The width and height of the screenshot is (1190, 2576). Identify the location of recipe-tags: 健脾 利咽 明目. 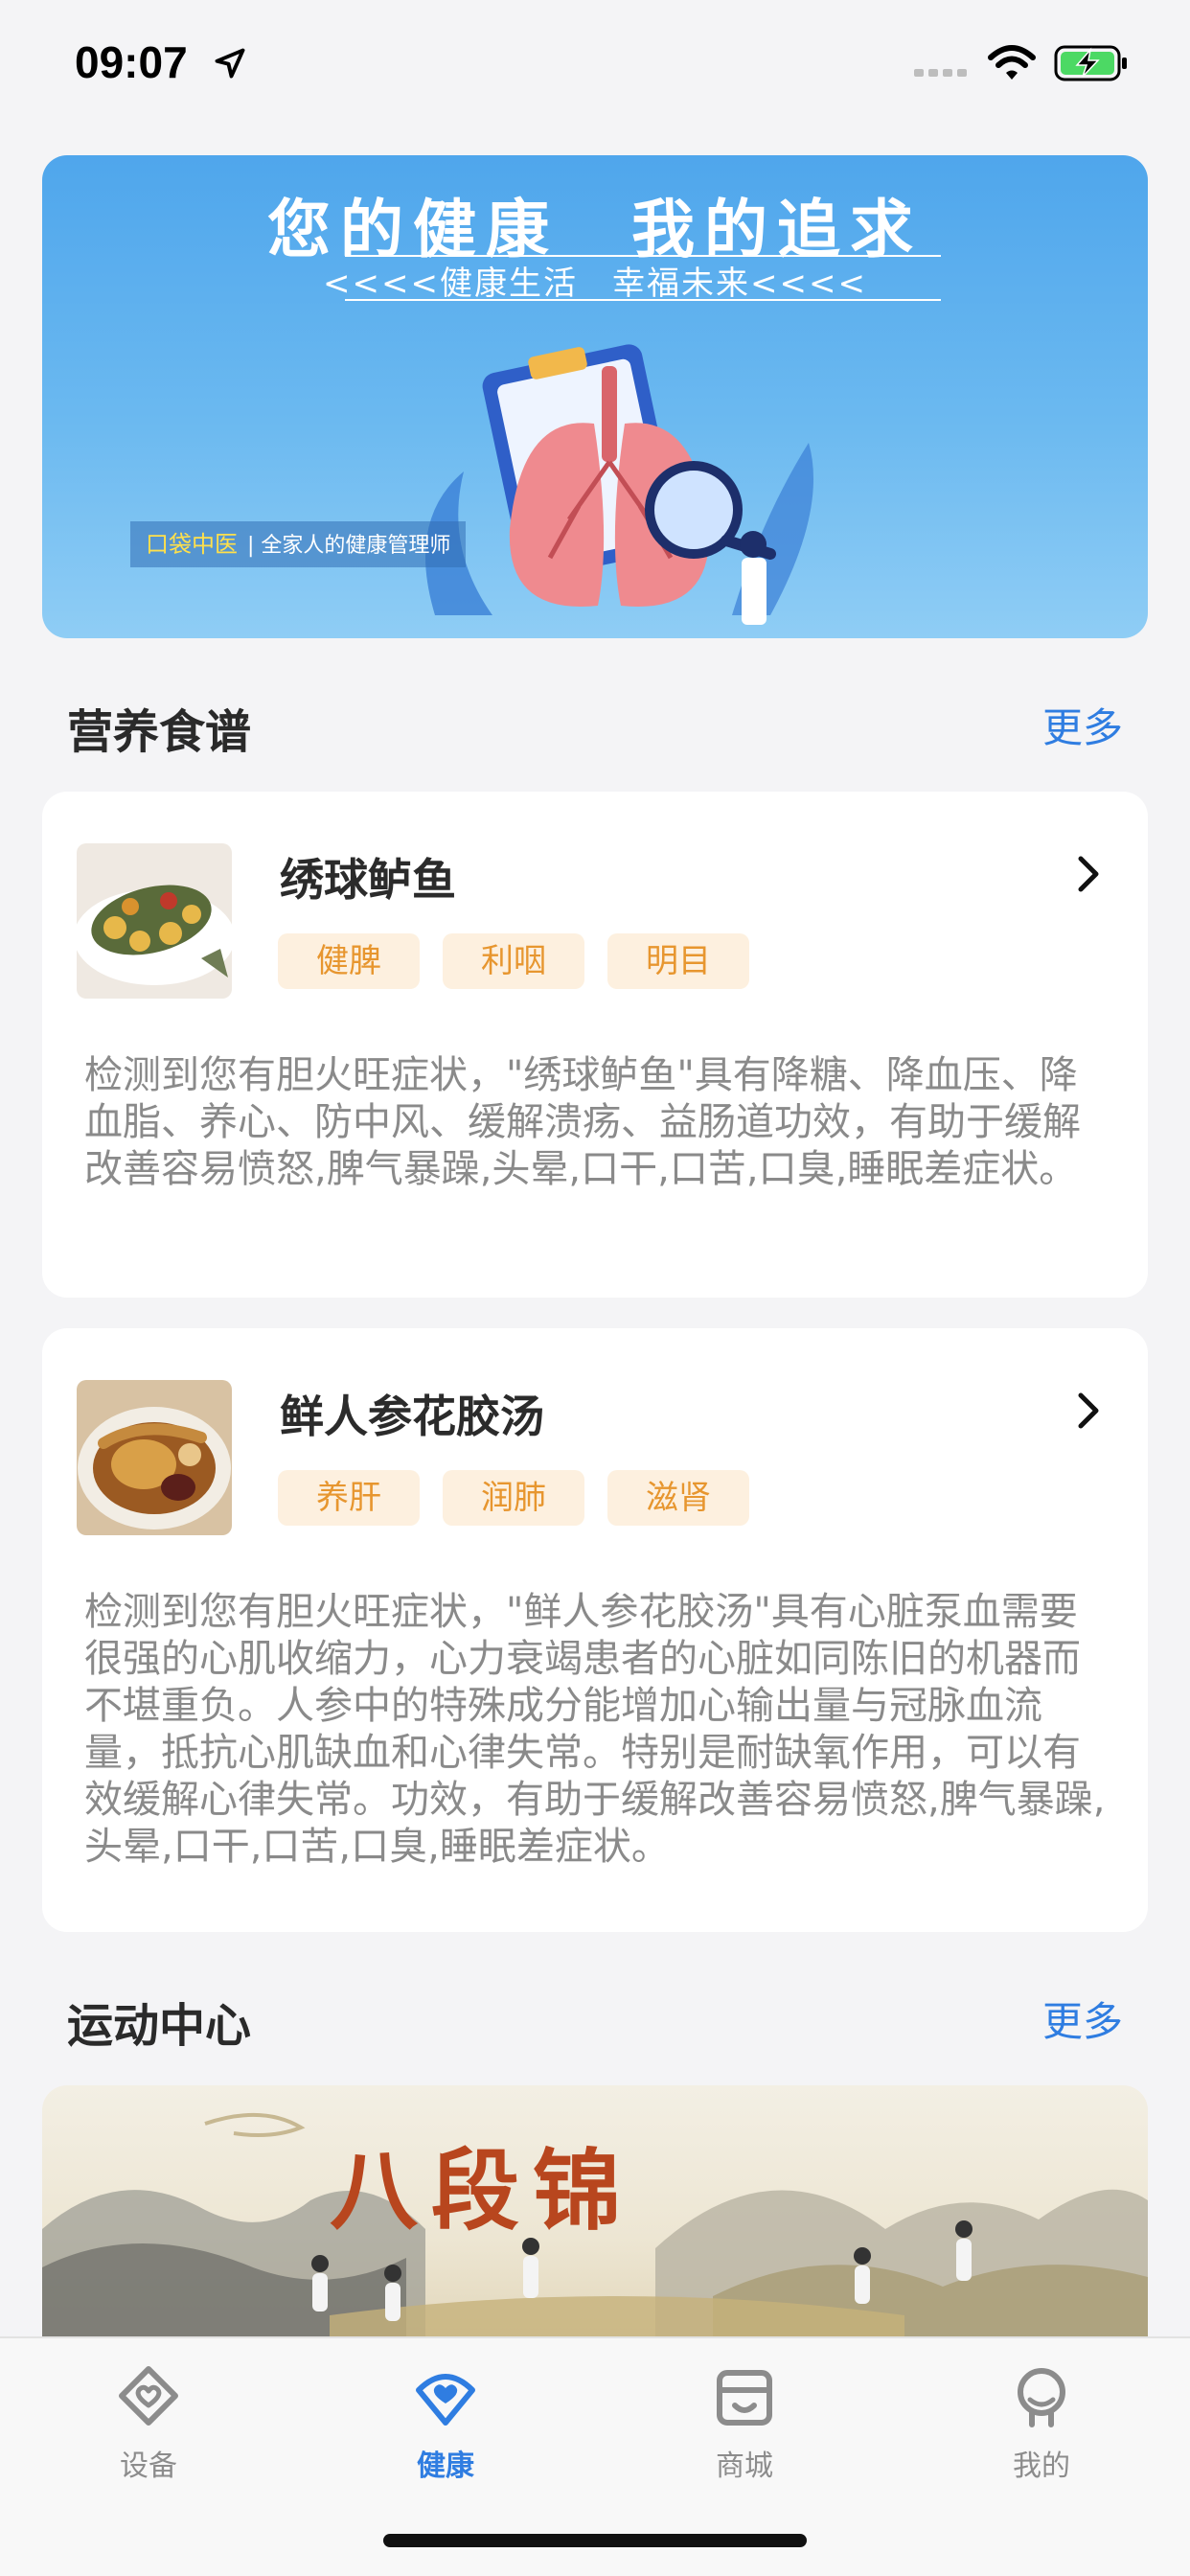
(513, 961).